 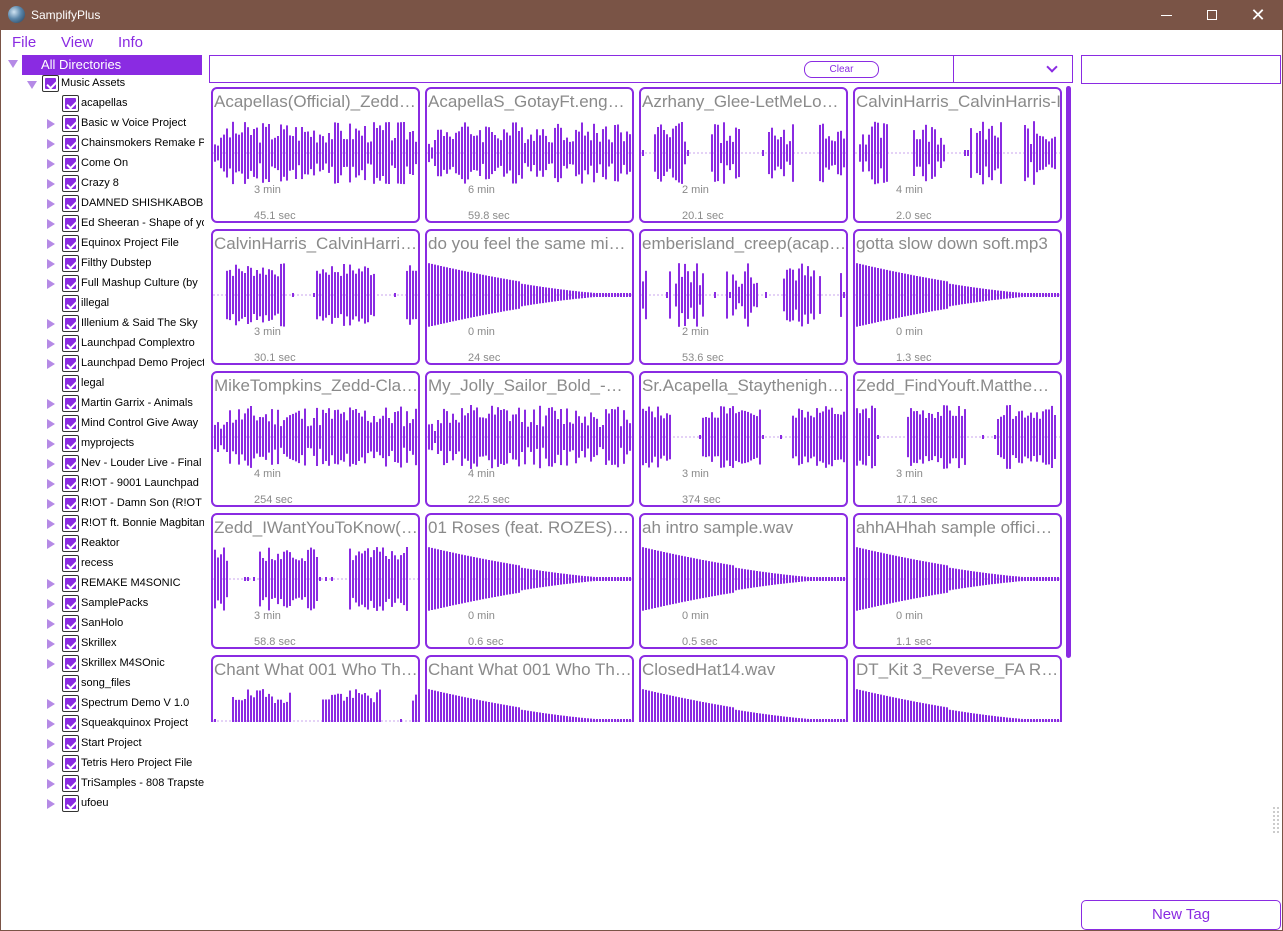 I want to click on tree-item: song_files, so click(x=102, y=684).